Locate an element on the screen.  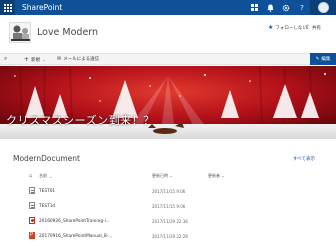
column-header-label: 更新日時 is located at coordinates (160, 175).